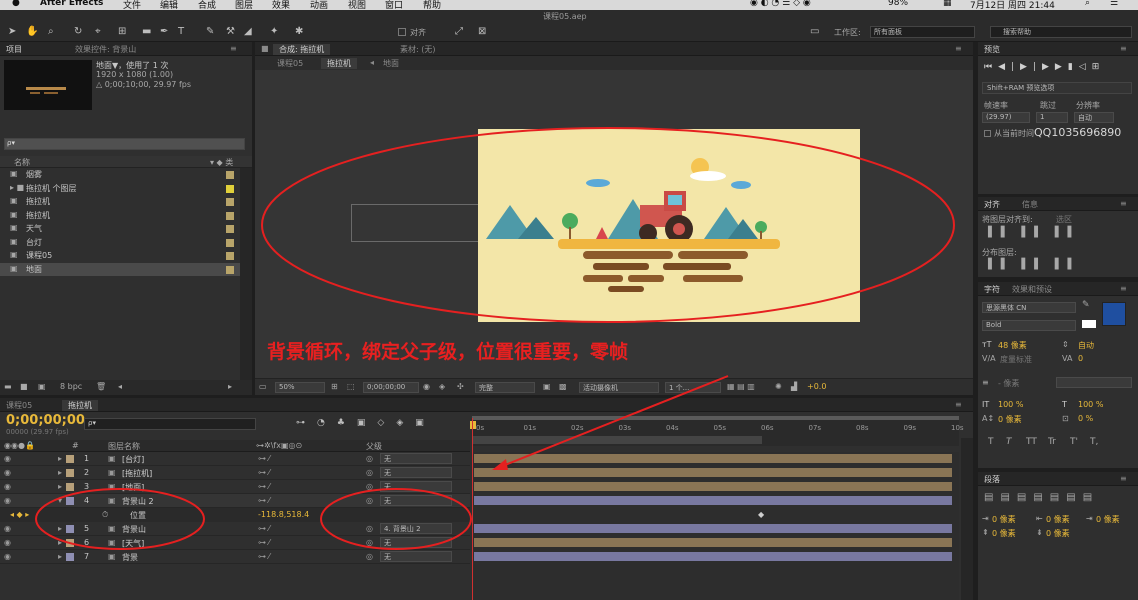  Describe the element at coordinates (500, 464) in the screenshot. I see `annotation-arrow-head` at that location.